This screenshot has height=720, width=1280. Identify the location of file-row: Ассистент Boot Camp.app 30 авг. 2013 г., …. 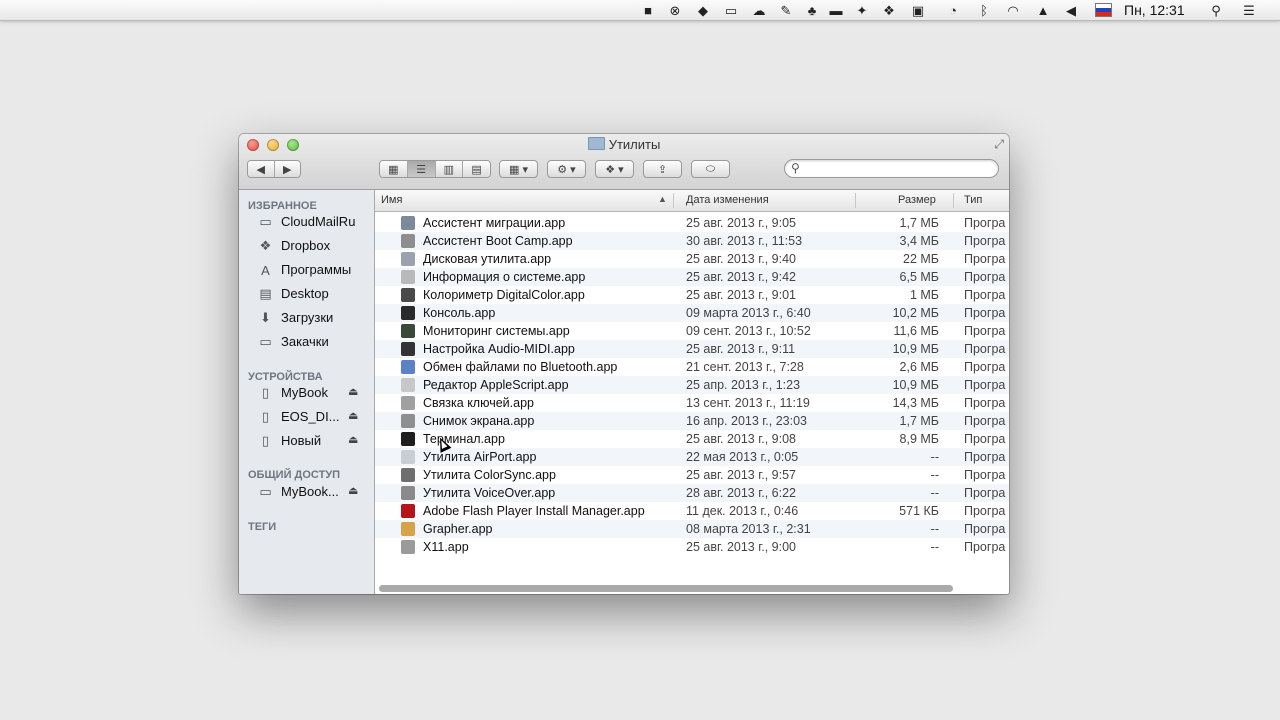
(692, 241).